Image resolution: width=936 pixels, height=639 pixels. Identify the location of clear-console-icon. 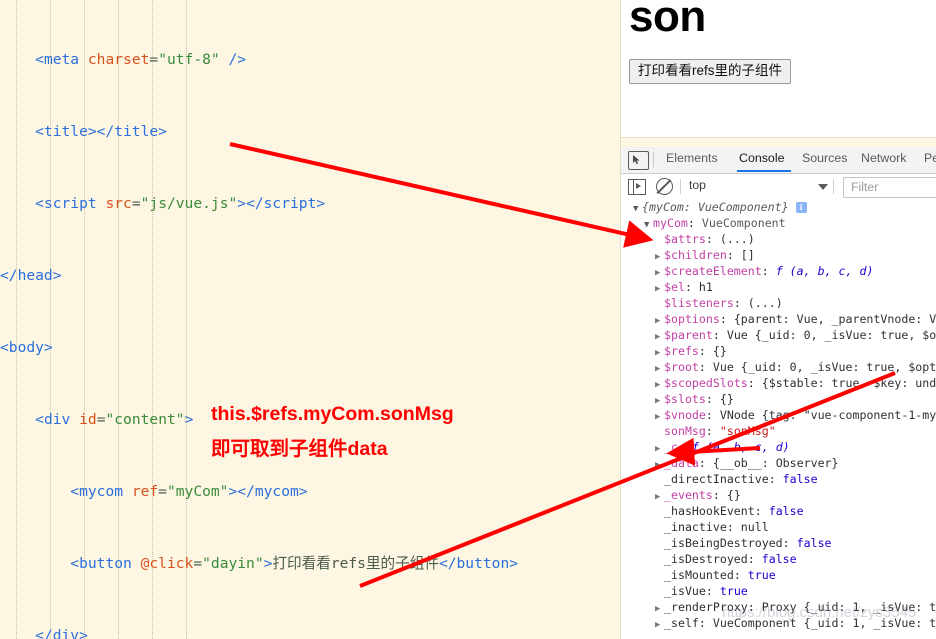
(664, 186).